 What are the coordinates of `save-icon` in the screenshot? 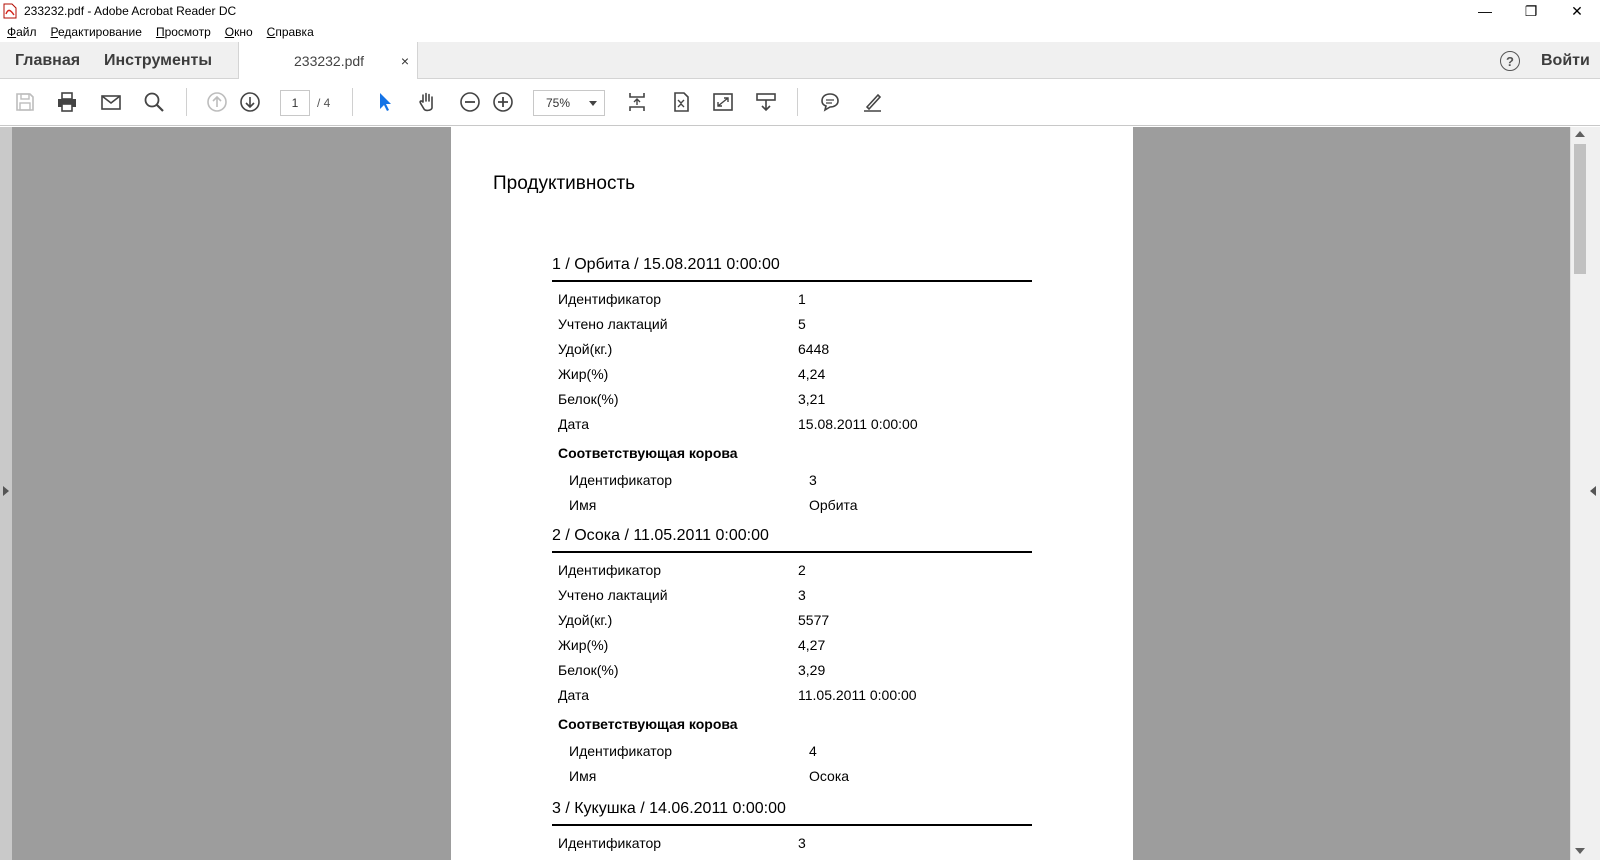 It's located at (25, 102).